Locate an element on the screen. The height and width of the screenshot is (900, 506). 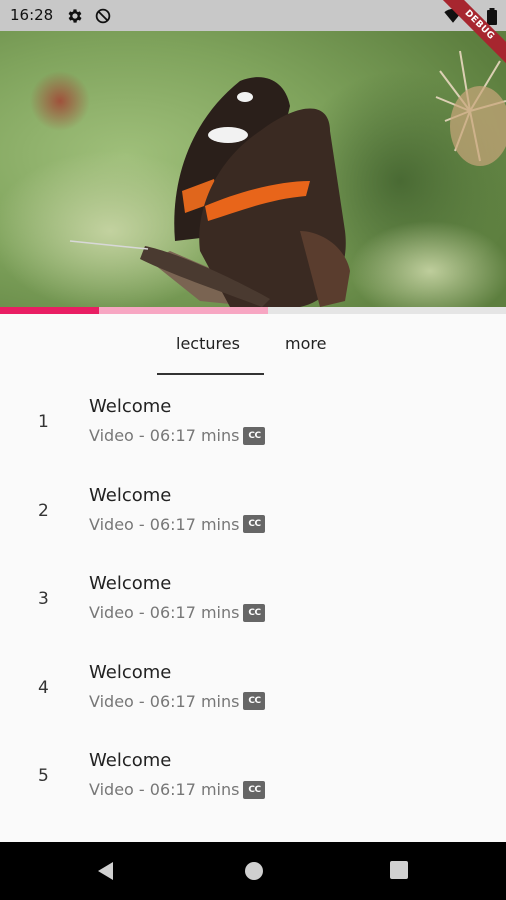
battery-icon is located at coordinates (492, 16).